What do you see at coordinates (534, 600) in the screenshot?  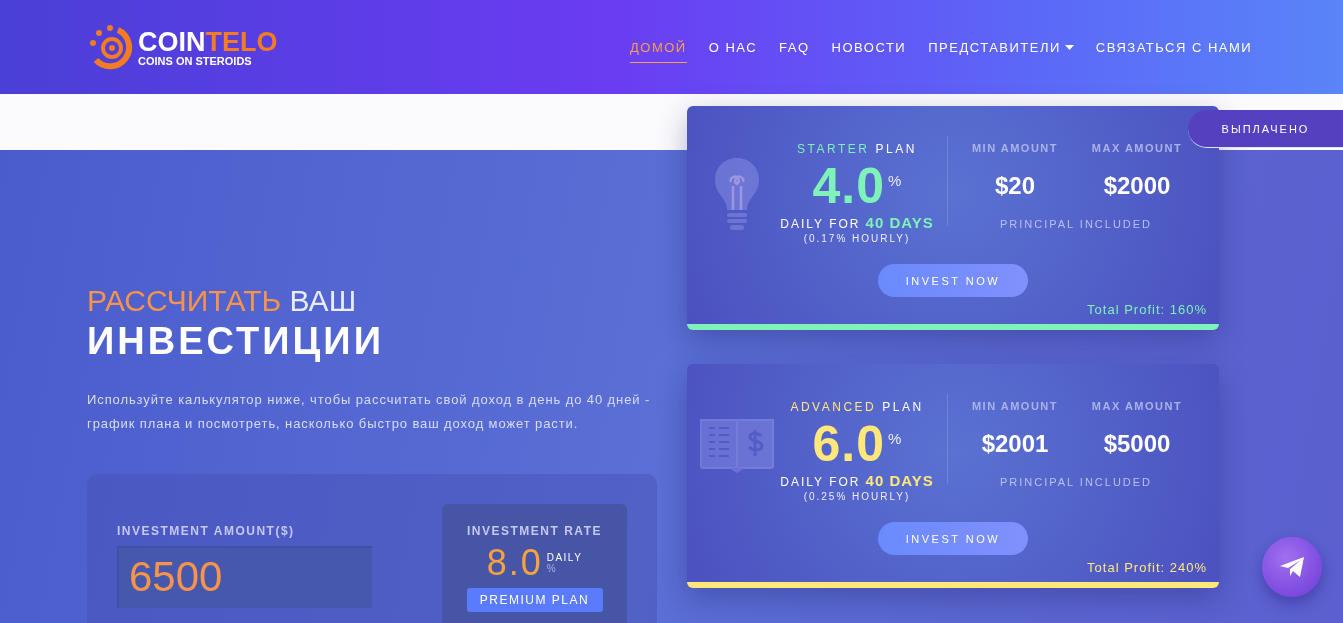 I see `plan-button: PREMIUM PLAN` at bounding box center [534, 600].